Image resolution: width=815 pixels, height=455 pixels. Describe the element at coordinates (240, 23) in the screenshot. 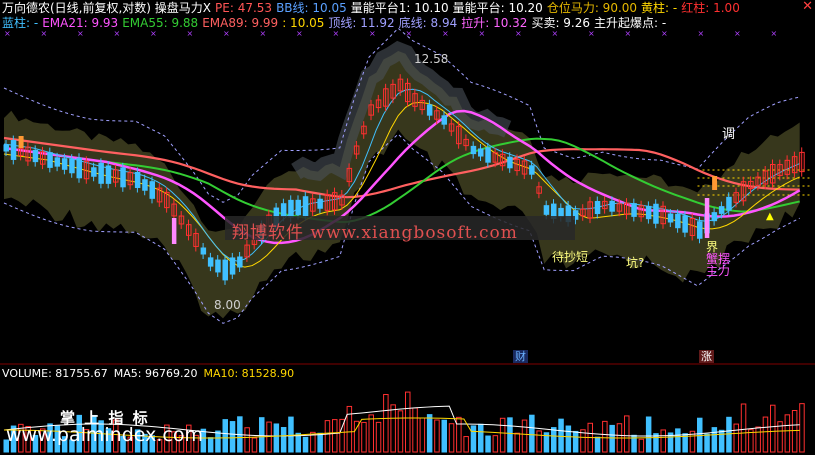

I see `line2-3: EMA89: 9.99` at that location.